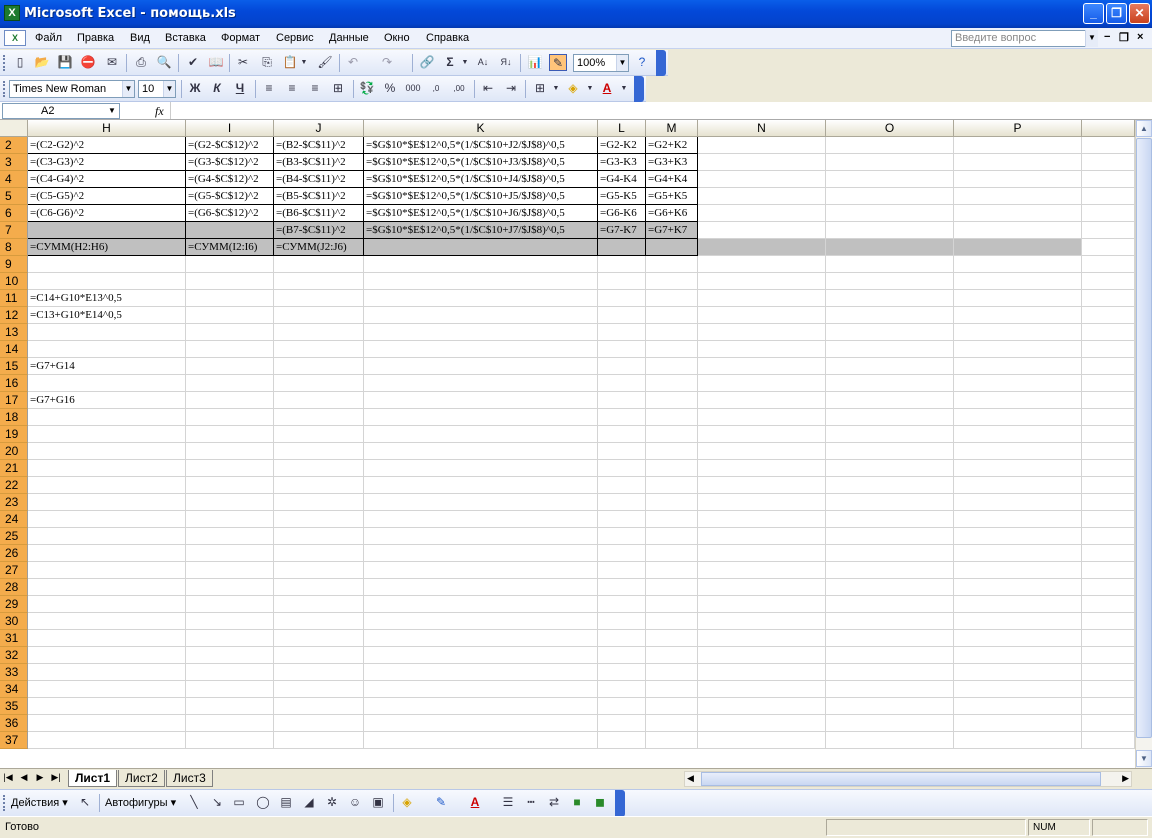 The width and height of the screenshot is (1152, 838). I want to click on cell-p4, so click(1018, 179).